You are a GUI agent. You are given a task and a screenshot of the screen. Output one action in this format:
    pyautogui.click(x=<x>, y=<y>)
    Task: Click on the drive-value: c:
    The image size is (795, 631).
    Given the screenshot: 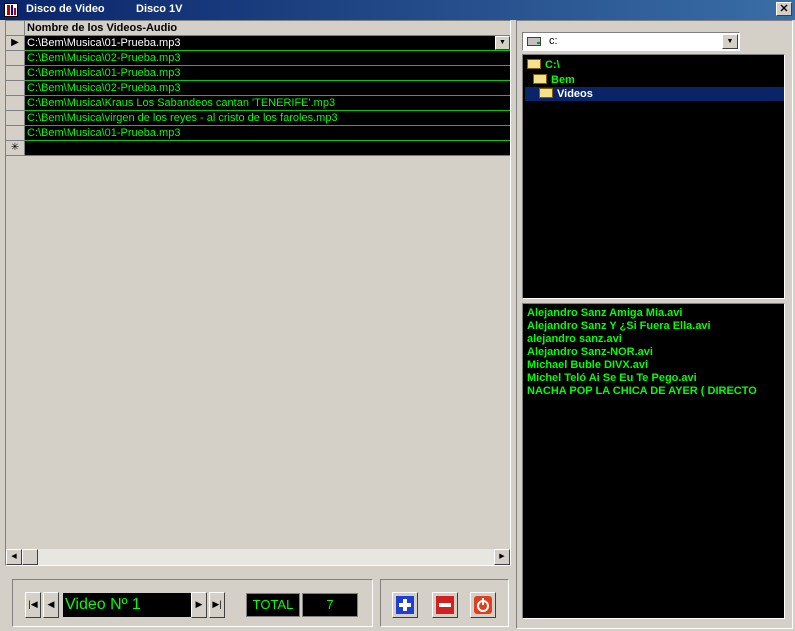 What is the action you would take?
    pyautogui.click(x=553, y=41)
    